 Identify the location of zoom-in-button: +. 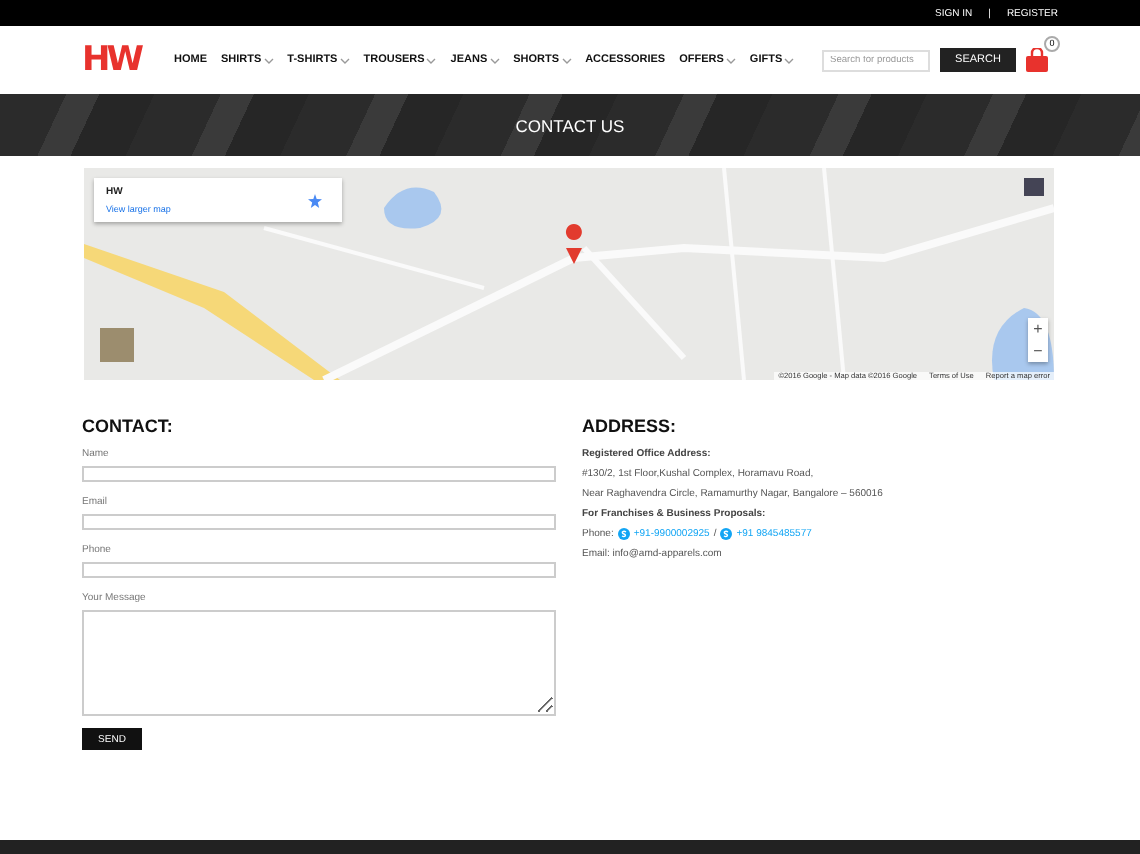
(1038, 329).